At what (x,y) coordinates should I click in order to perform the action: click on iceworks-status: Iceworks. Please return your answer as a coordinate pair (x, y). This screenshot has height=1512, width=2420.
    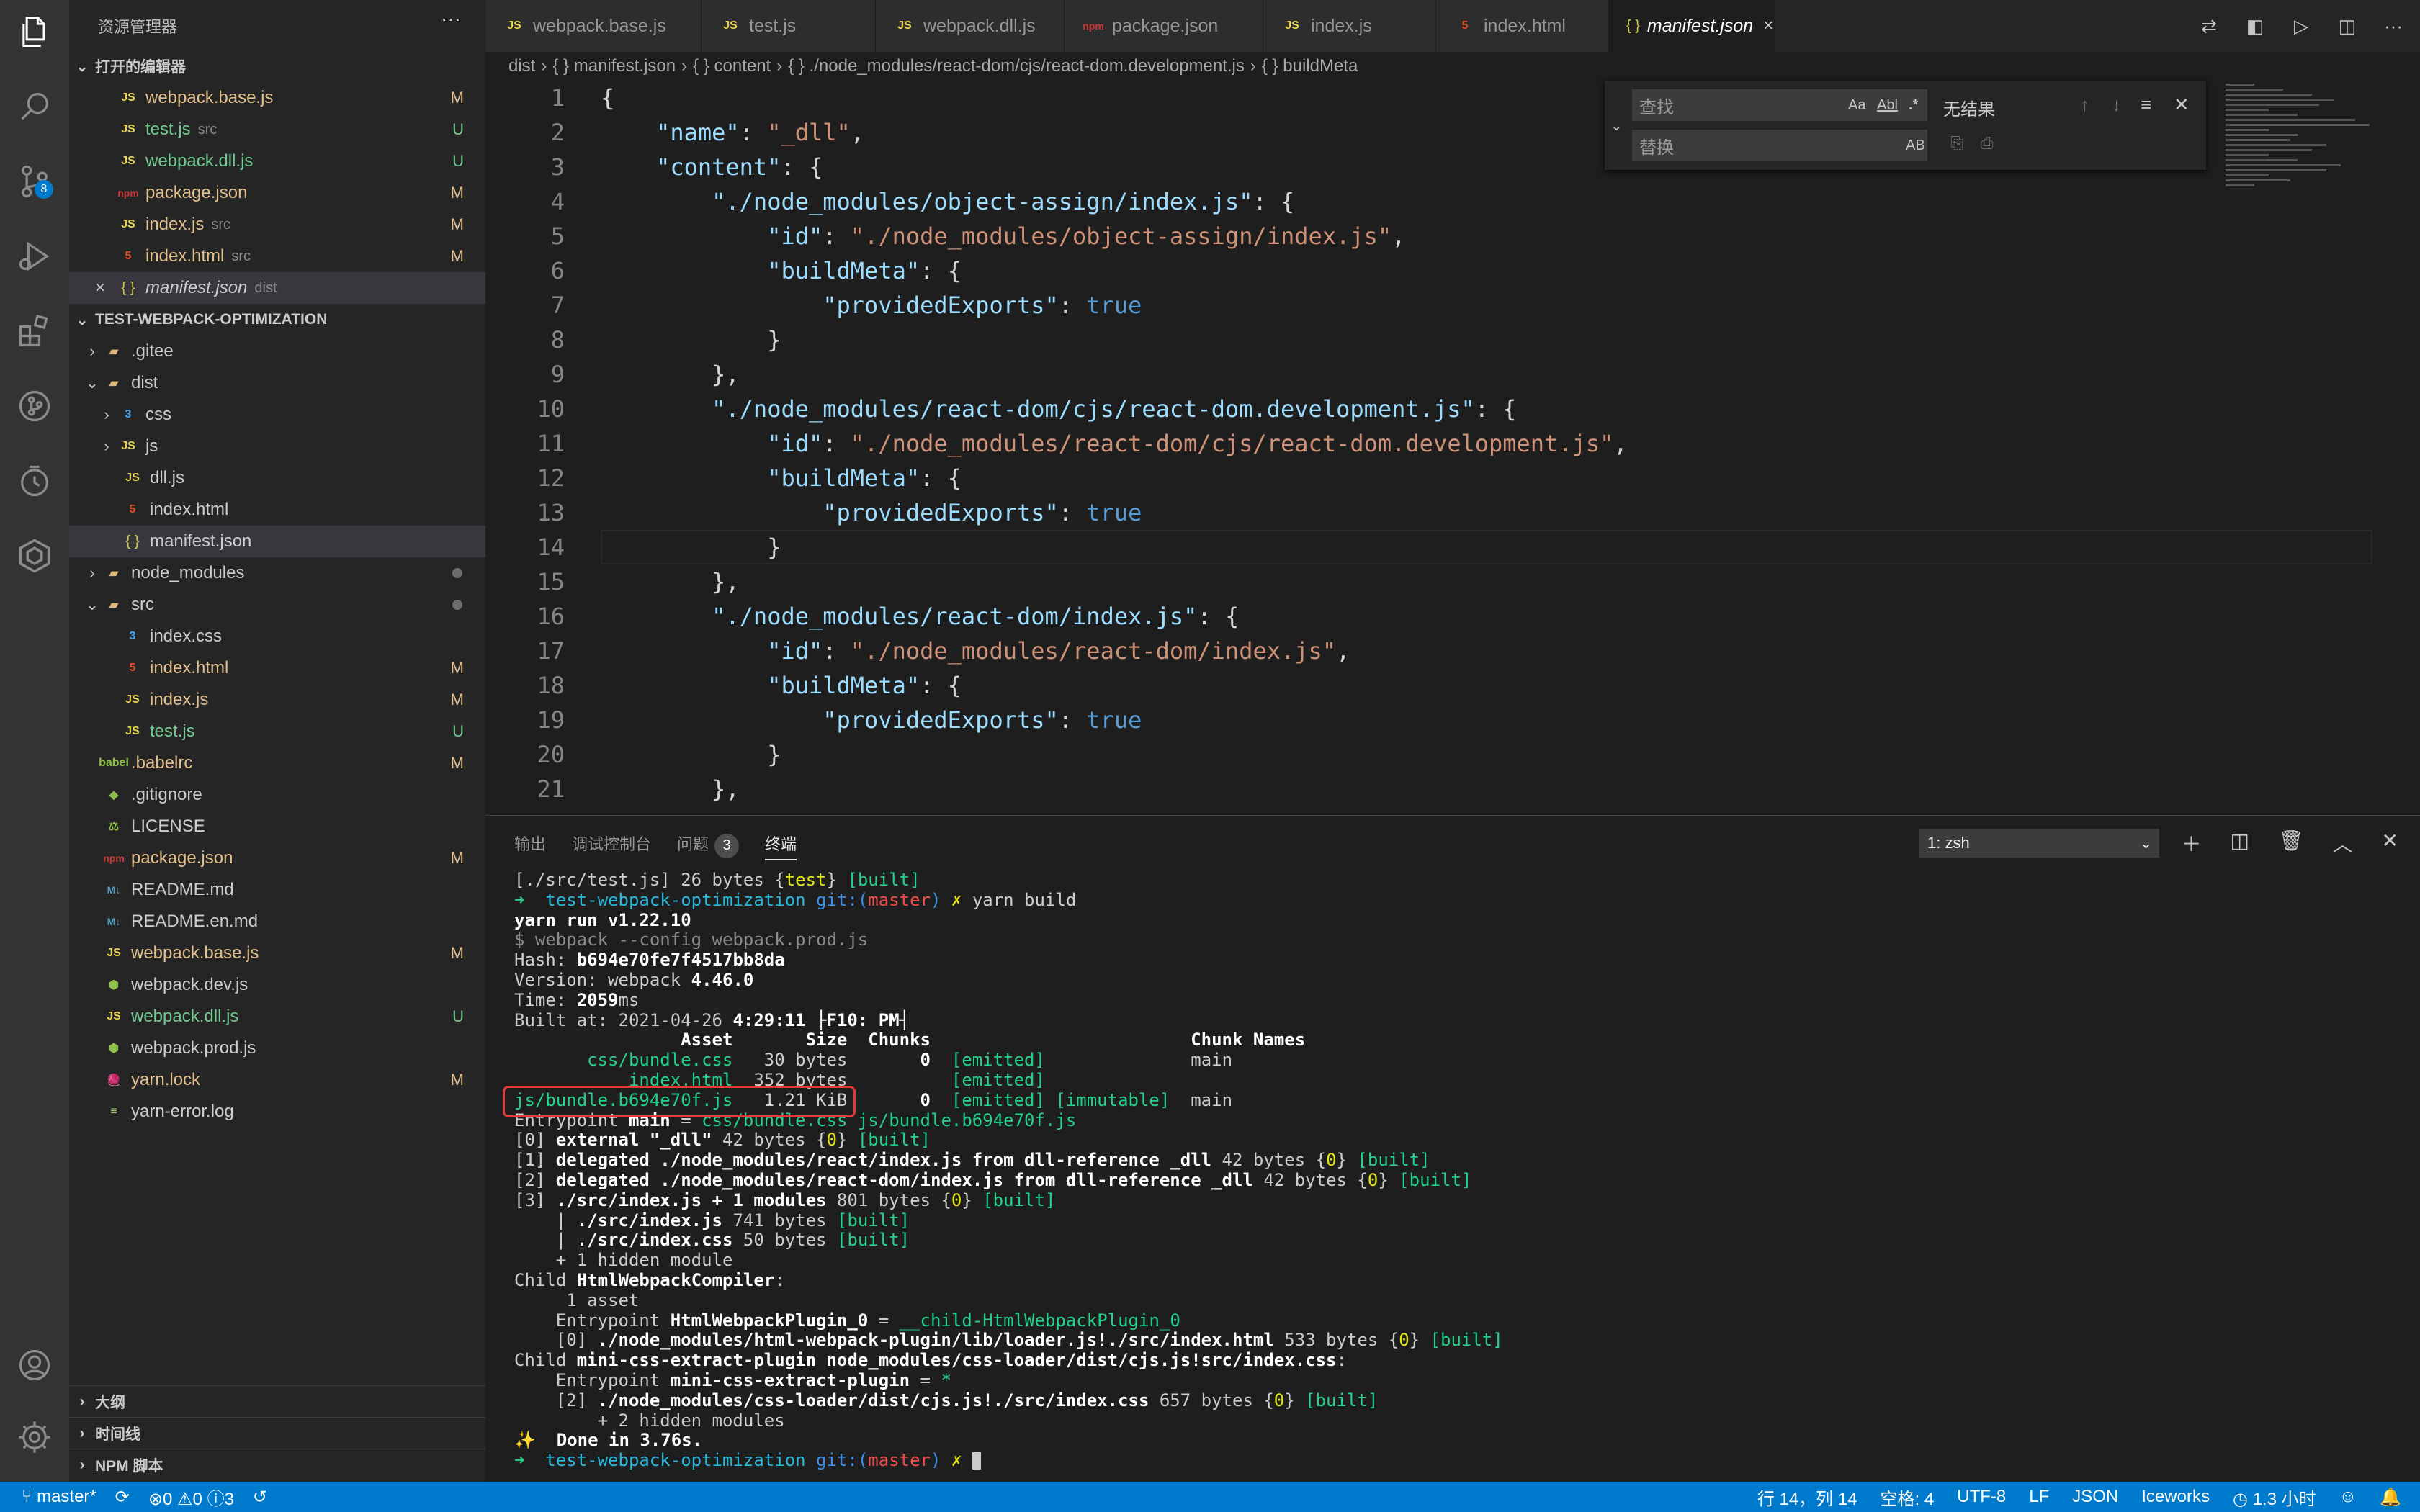
    Looking at the image, I should click on (2175, 1497).